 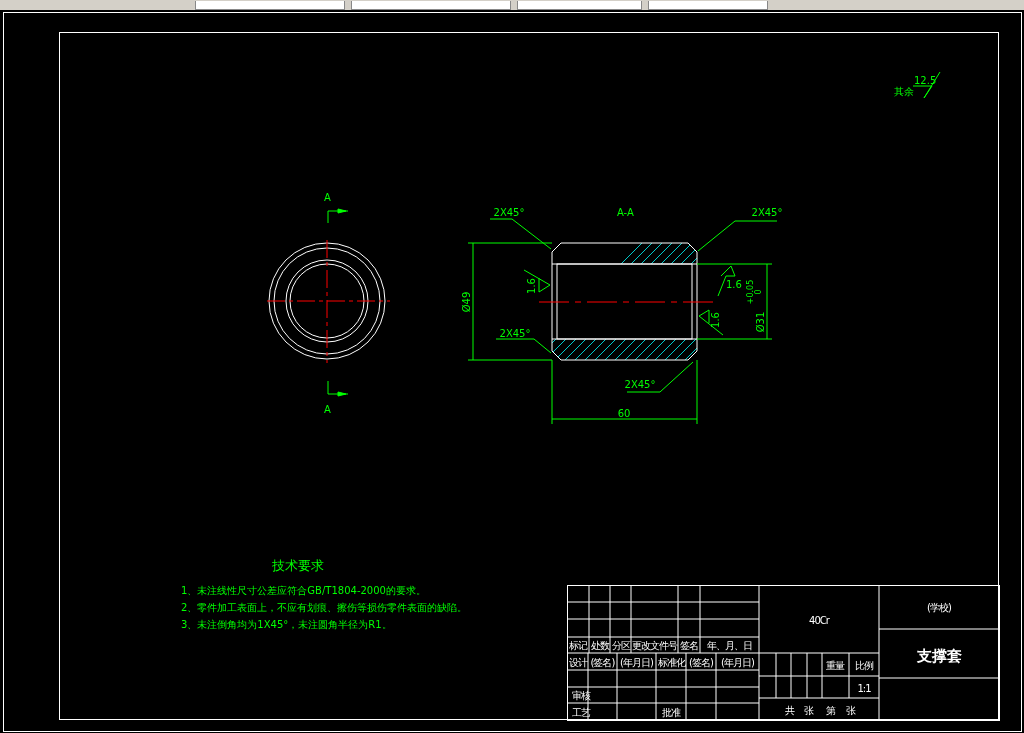 I want to click on table-cell: 1:1, so click(x=864, y=688).